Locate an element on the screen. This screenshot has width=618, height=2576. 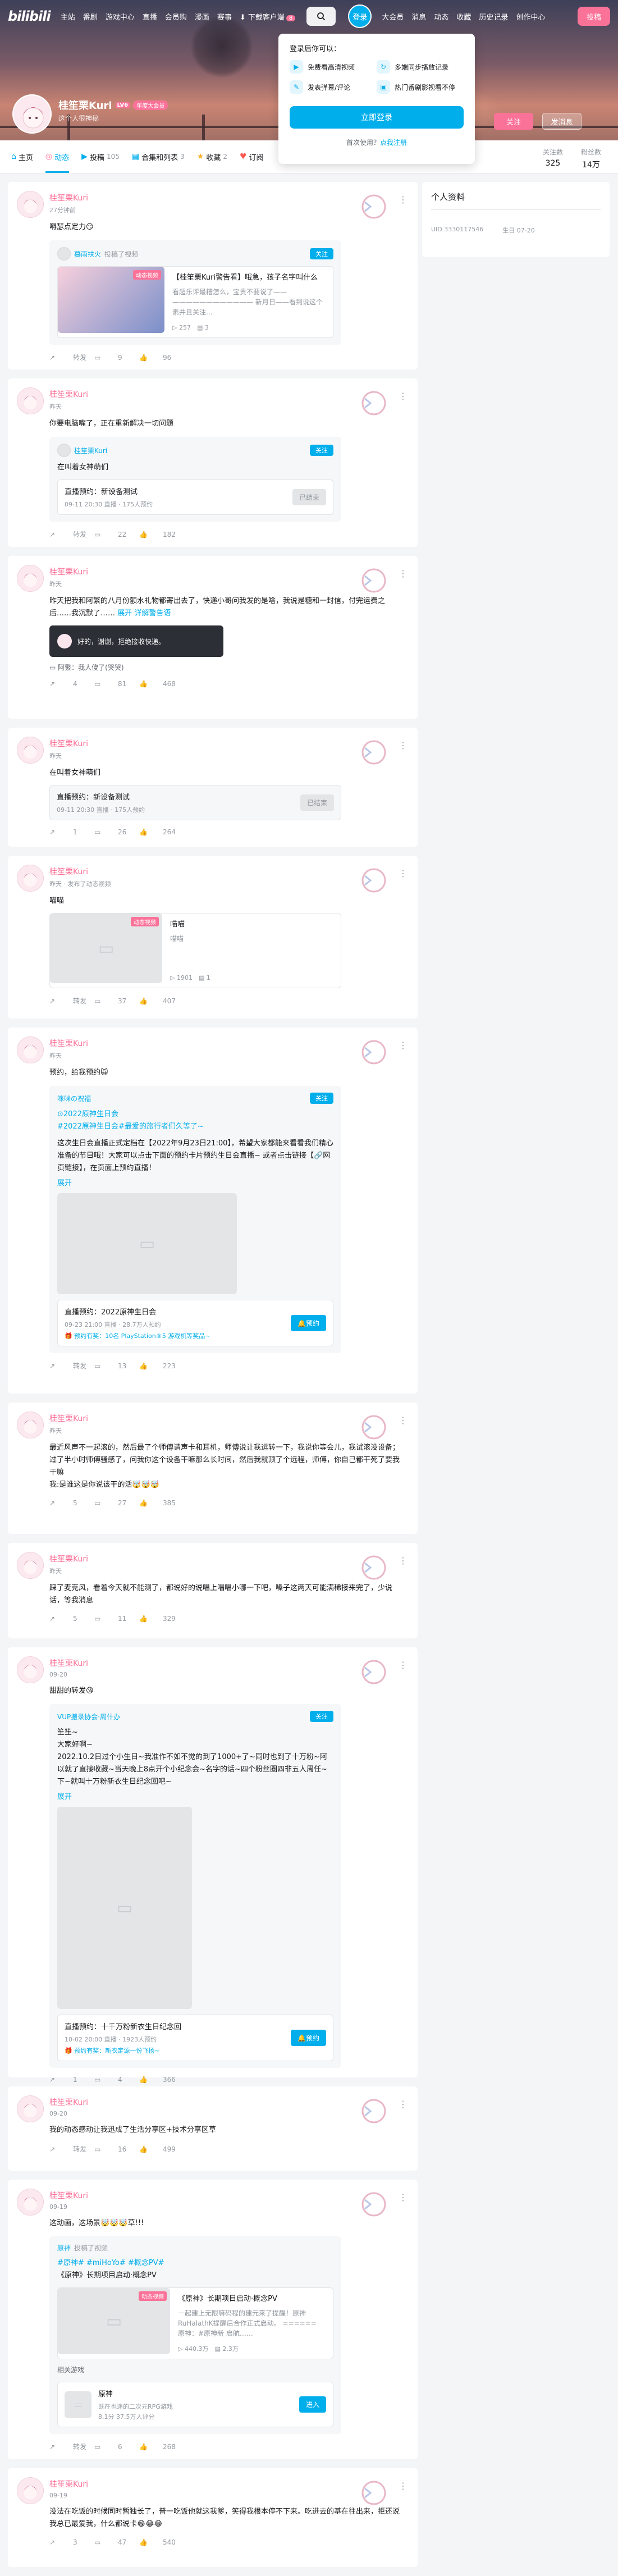
voice-card: 好的，谢谢，拒绝接收快递。 is located at coordinates (136, 641).